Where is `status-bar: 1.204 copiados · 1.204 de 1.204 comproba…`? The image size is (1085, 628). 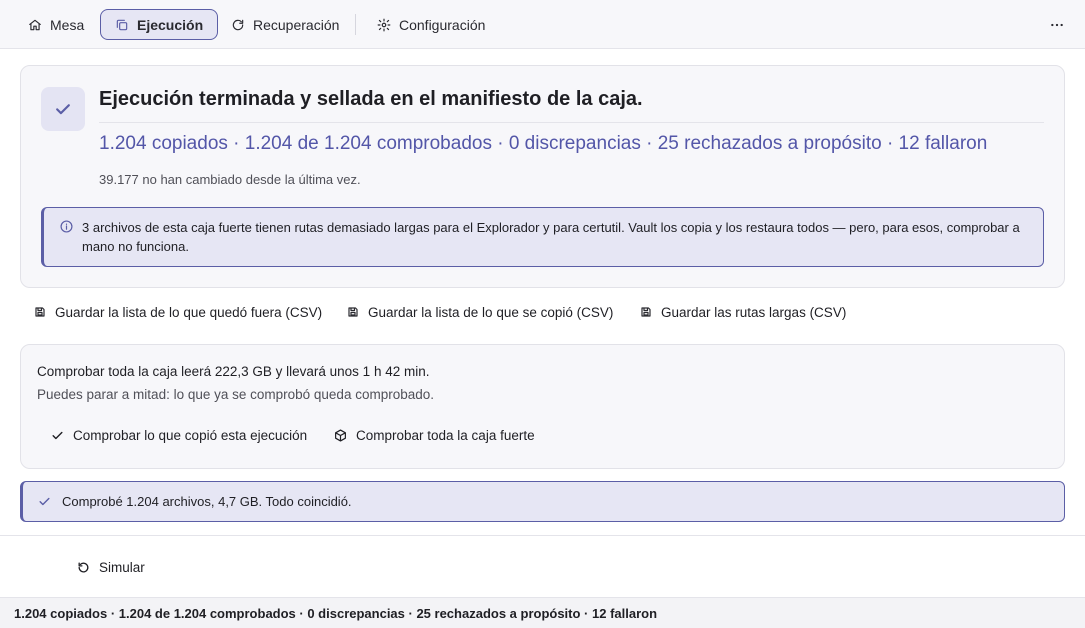 status-bar: 1.204 copiados · 1.204 de 1.204 comproba… is located at coordinates (542, 612).